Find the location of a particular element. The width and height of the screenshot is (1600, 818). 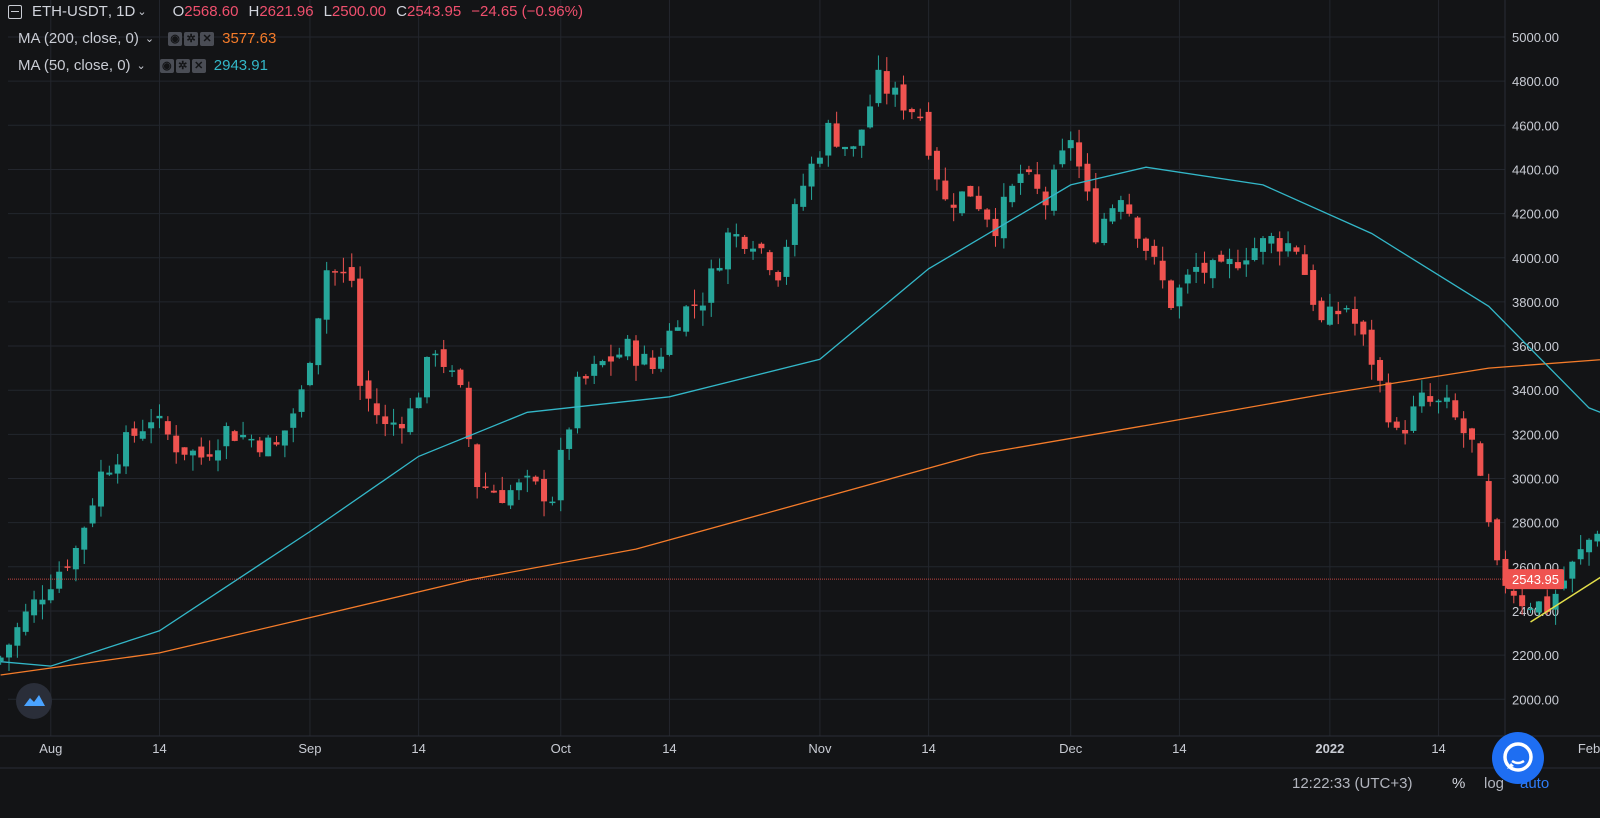

ma50-label: MA (50, close, 0) is located at coordinates (74, 65).